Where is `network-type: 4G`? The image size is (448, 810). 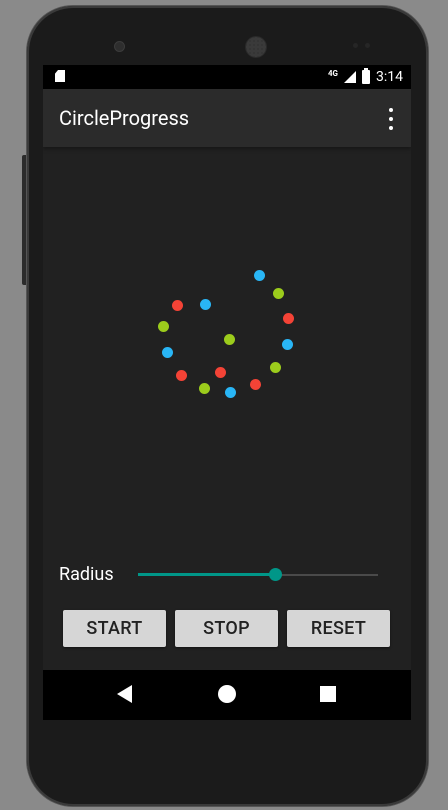 network-type: 4G is located at coordinates (332, 73).